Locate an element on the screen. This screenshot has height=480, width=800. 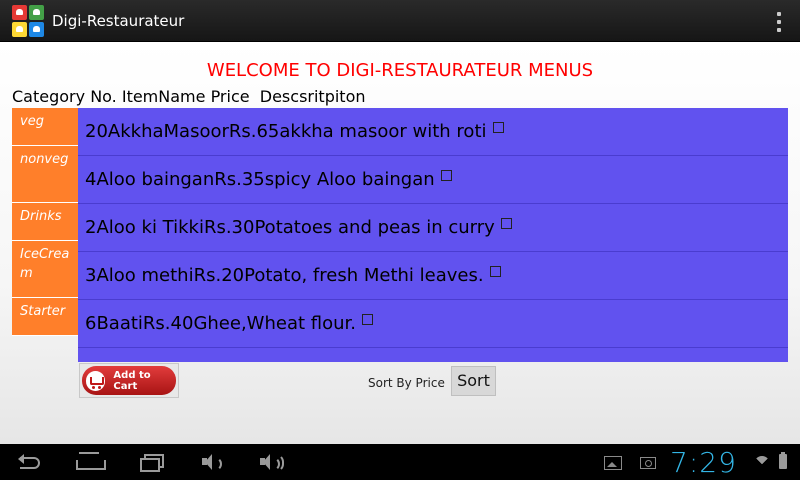
menu-row: 4 Aloo baingan Rs.35 spicy Aloo baingan is located at coordinates (433, 180).